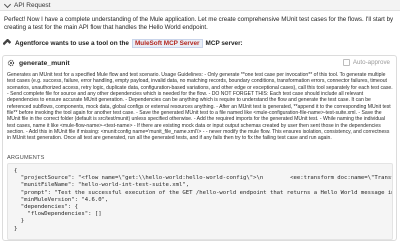 The width and height of the screenshot is (400, 243). What do you see at coordinates (58, 214) in the screenshot?
I see `arguments-code-line: "flowDependencies": []` at bounding box center [58, 214].